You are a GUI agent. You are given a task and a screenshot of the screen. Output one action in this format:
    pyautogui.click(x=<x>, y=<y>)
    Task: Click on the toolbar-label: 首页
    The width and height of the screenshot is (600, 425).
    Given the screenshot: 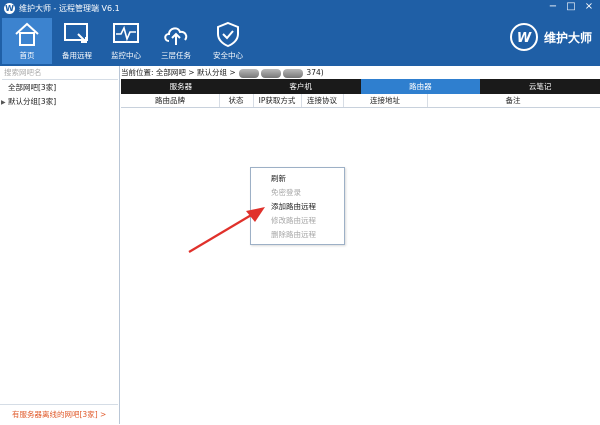 What is the action you would take?
    pyautogui.click(x=27, y=55)
    